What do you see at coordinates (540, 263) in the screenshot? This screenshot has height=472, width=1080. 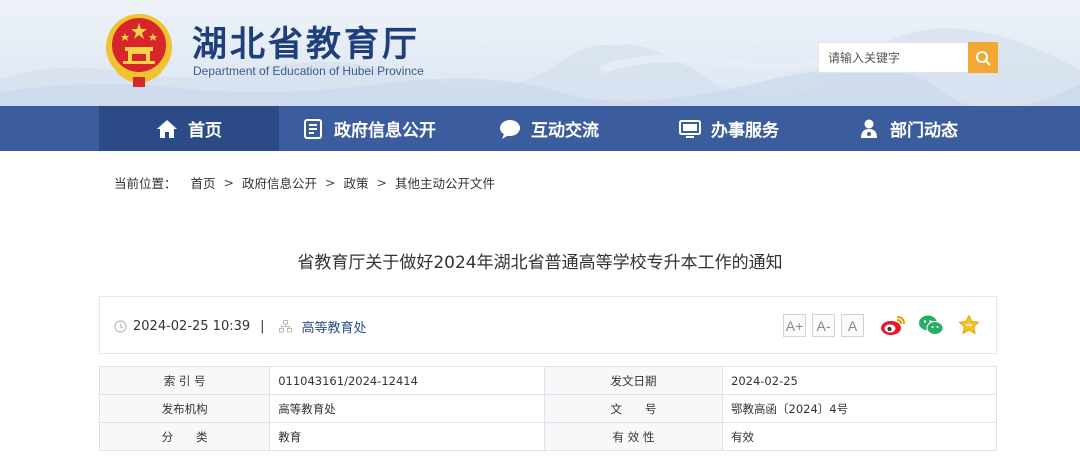 I see `article-title: 省教育厅关于做好2024年湖北省普通高等学校专升本工作的通知` at bounding box center [540, 263].